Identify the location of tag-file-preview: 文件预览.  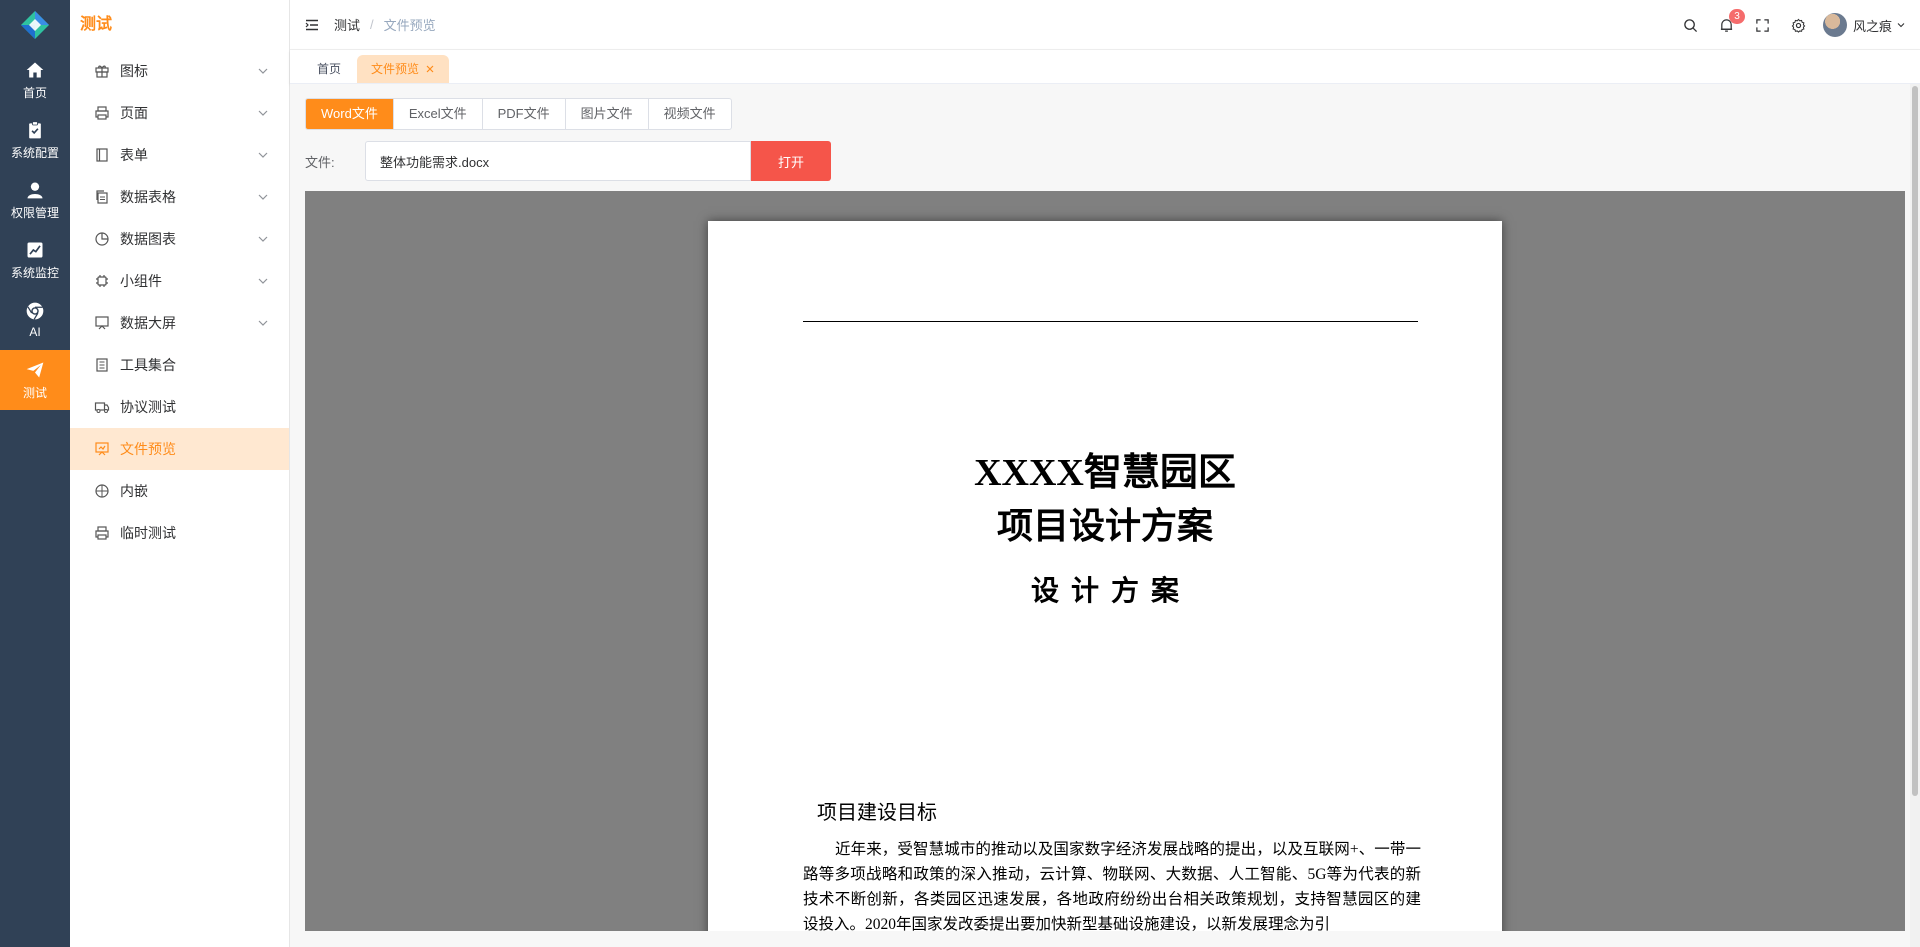
(403, 69).